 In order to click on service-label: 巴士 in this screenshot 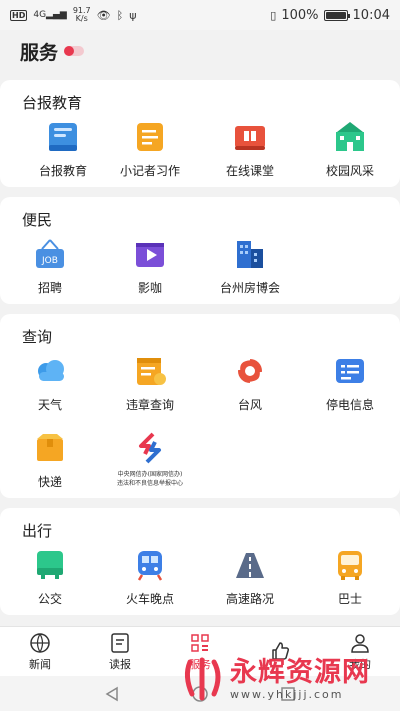, I will do `click(349, 599)`.